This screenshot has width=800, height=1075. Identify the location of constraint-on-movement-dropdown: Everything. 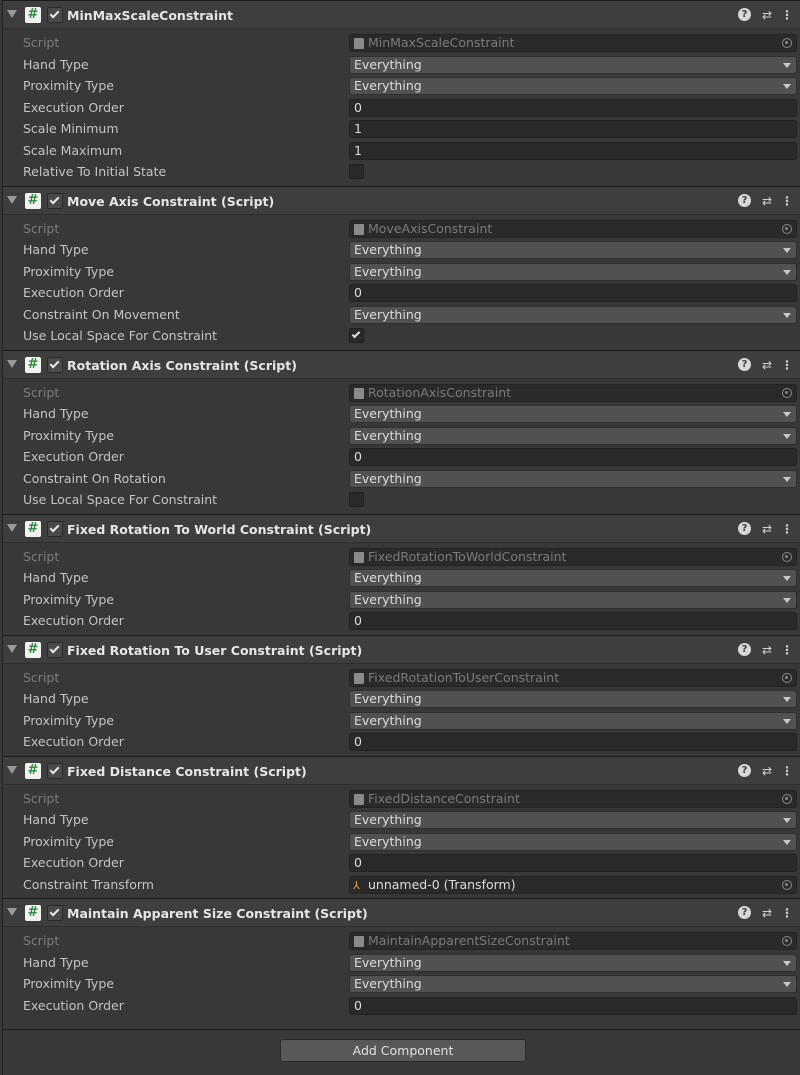
(573, 314).